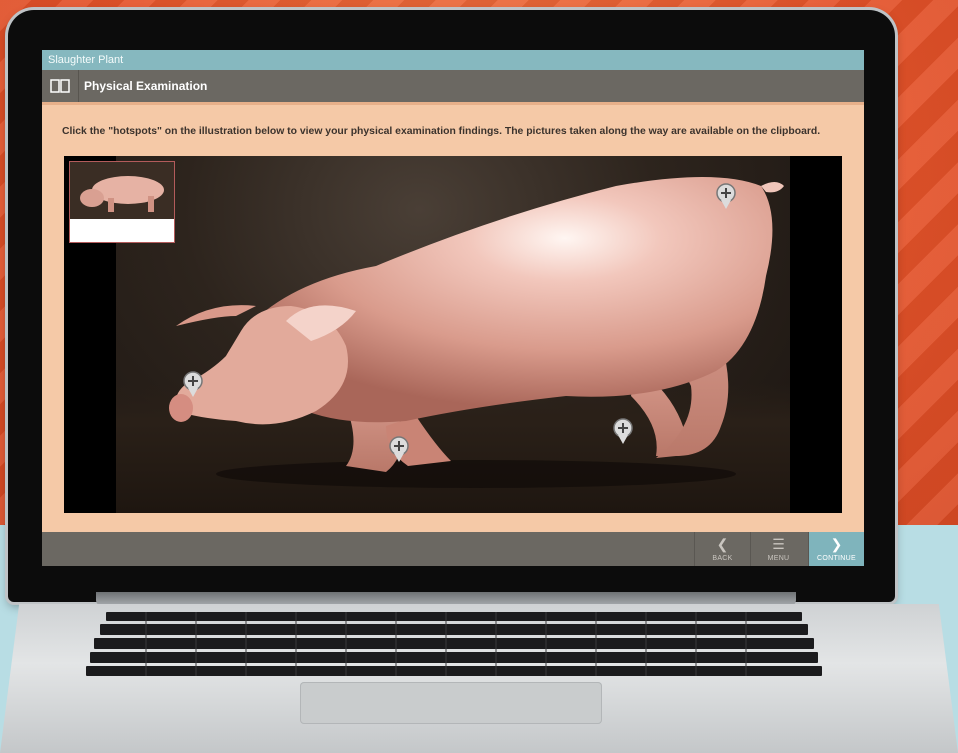  Describe the element at coordinates (60, 86) in the screenshot. I see `book-icon` at that location.